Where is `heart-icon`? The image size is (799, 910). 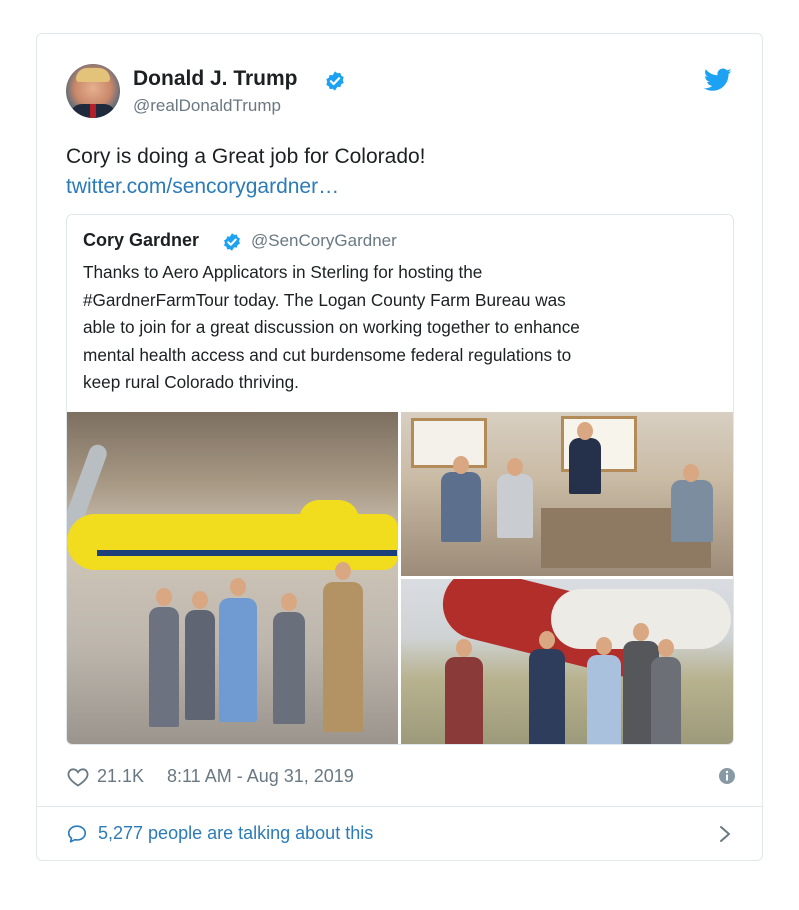
heart-icon is located at coordinates (78, 777).